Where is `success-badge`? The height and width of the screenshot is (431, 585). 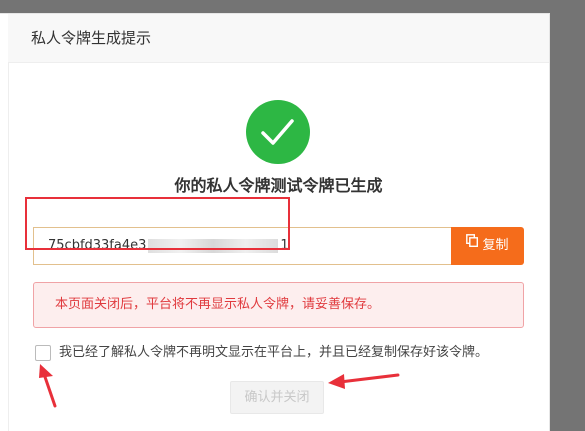 success-badge is located at coordinates (278, 132).